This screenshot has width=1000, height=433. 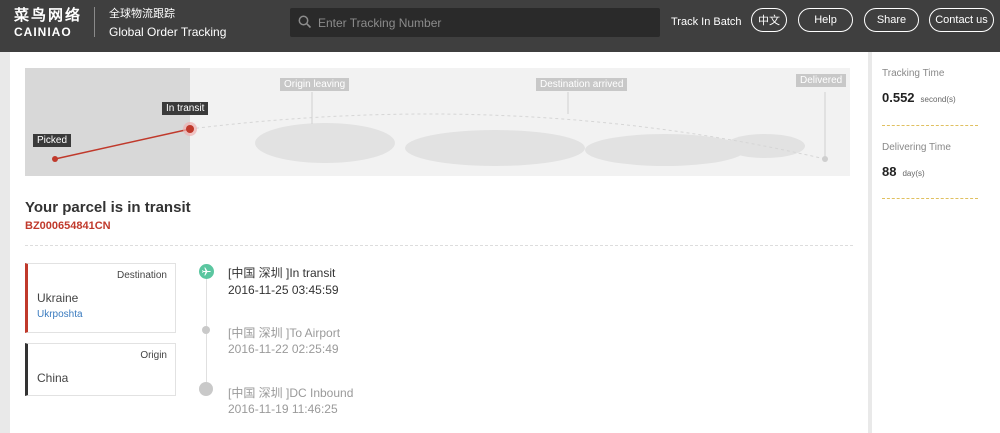 I want to click on traveled-route-path, so click(x=122, y=144).